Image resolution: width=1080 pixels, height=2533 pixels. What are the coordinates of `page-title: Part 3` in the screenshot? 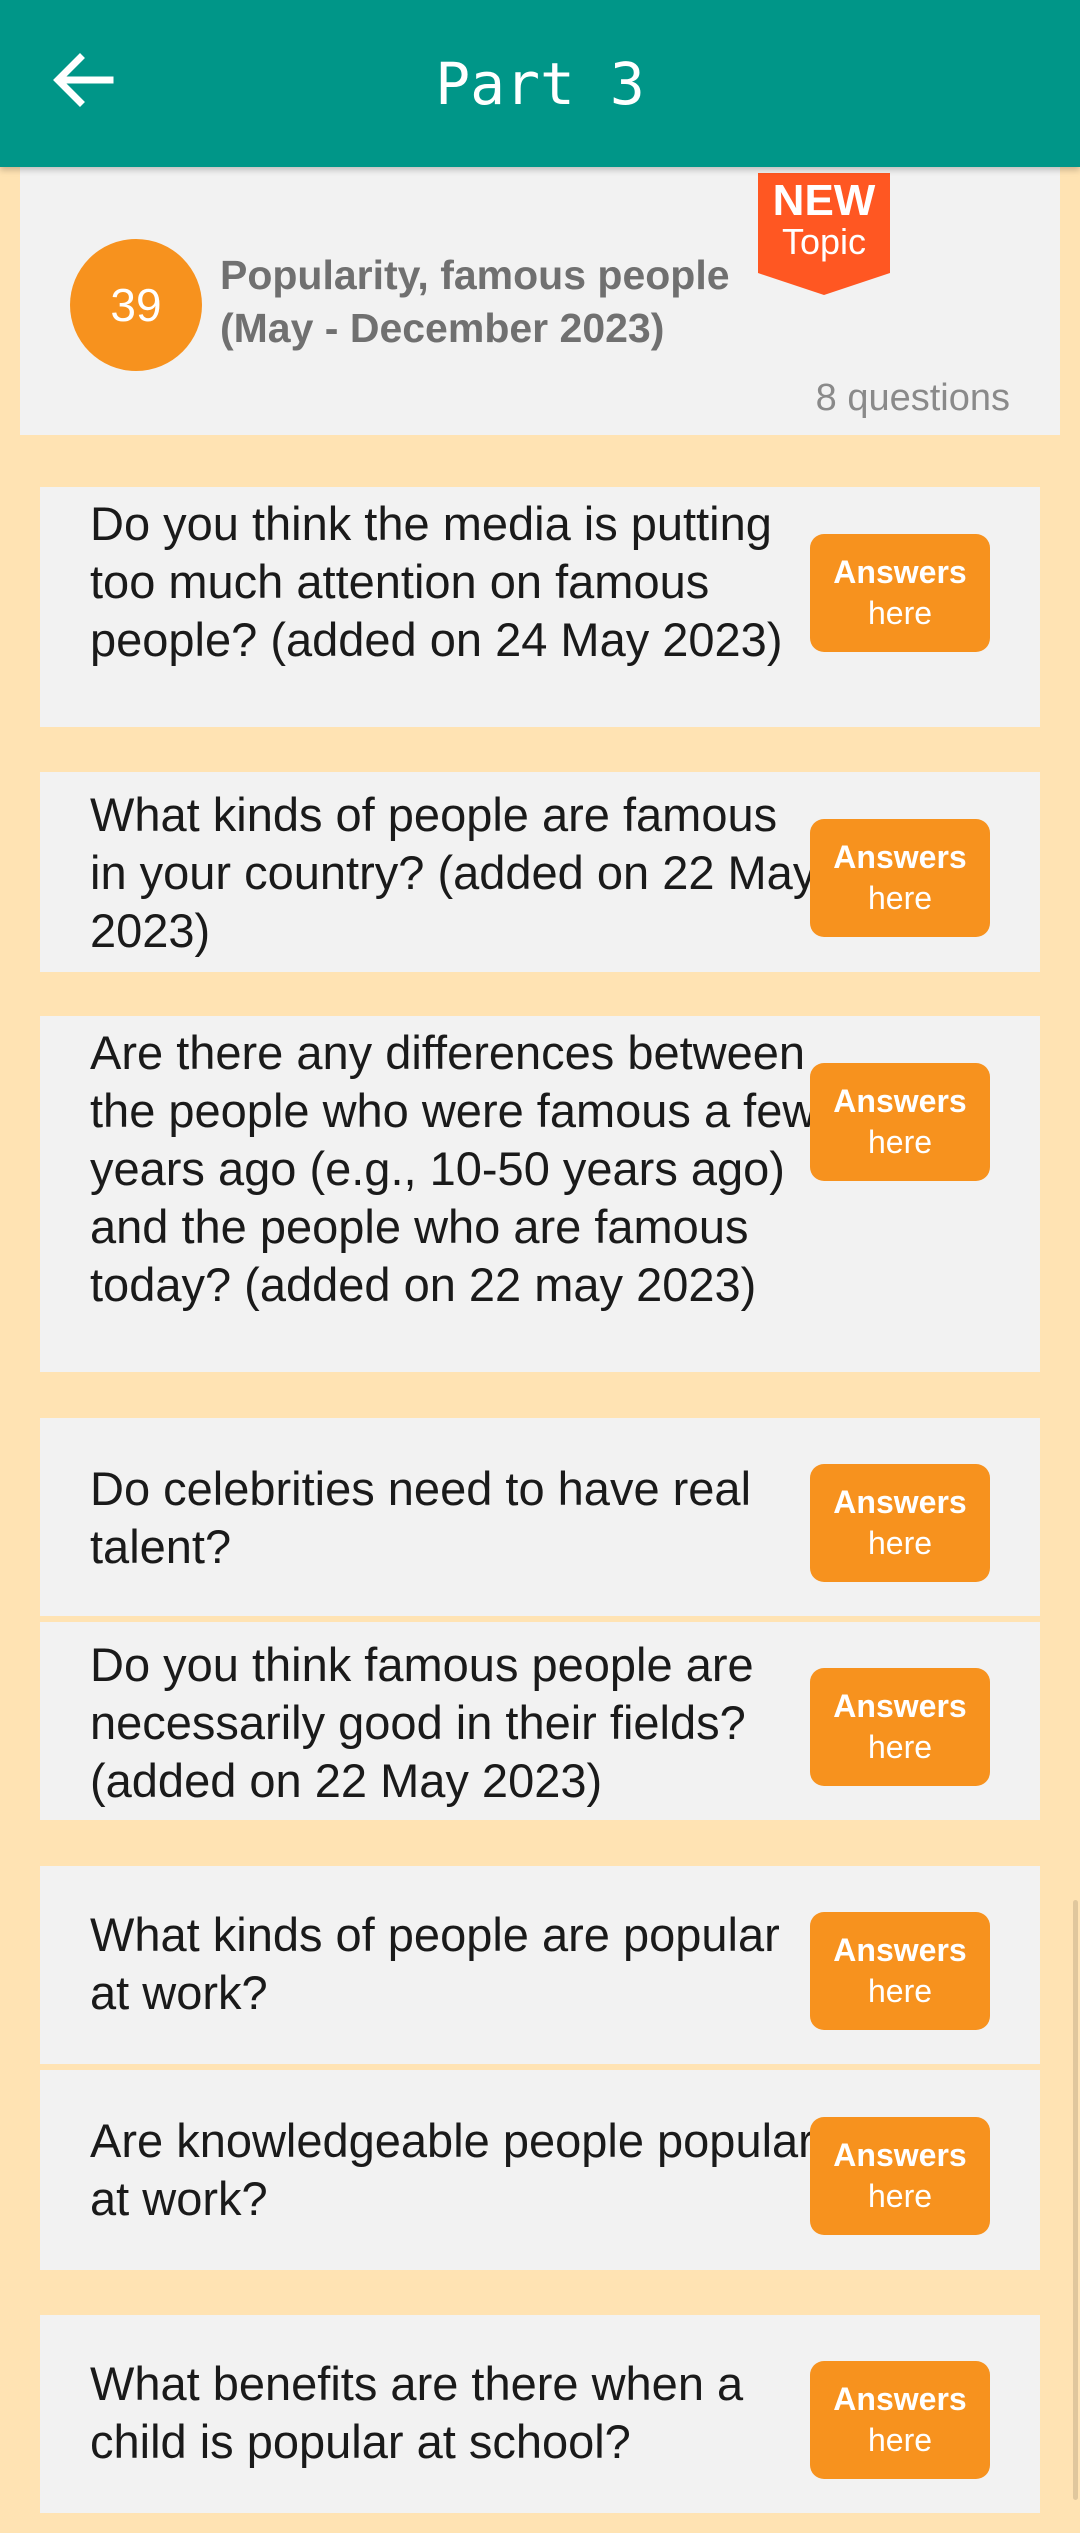 It's located at (540, 83).